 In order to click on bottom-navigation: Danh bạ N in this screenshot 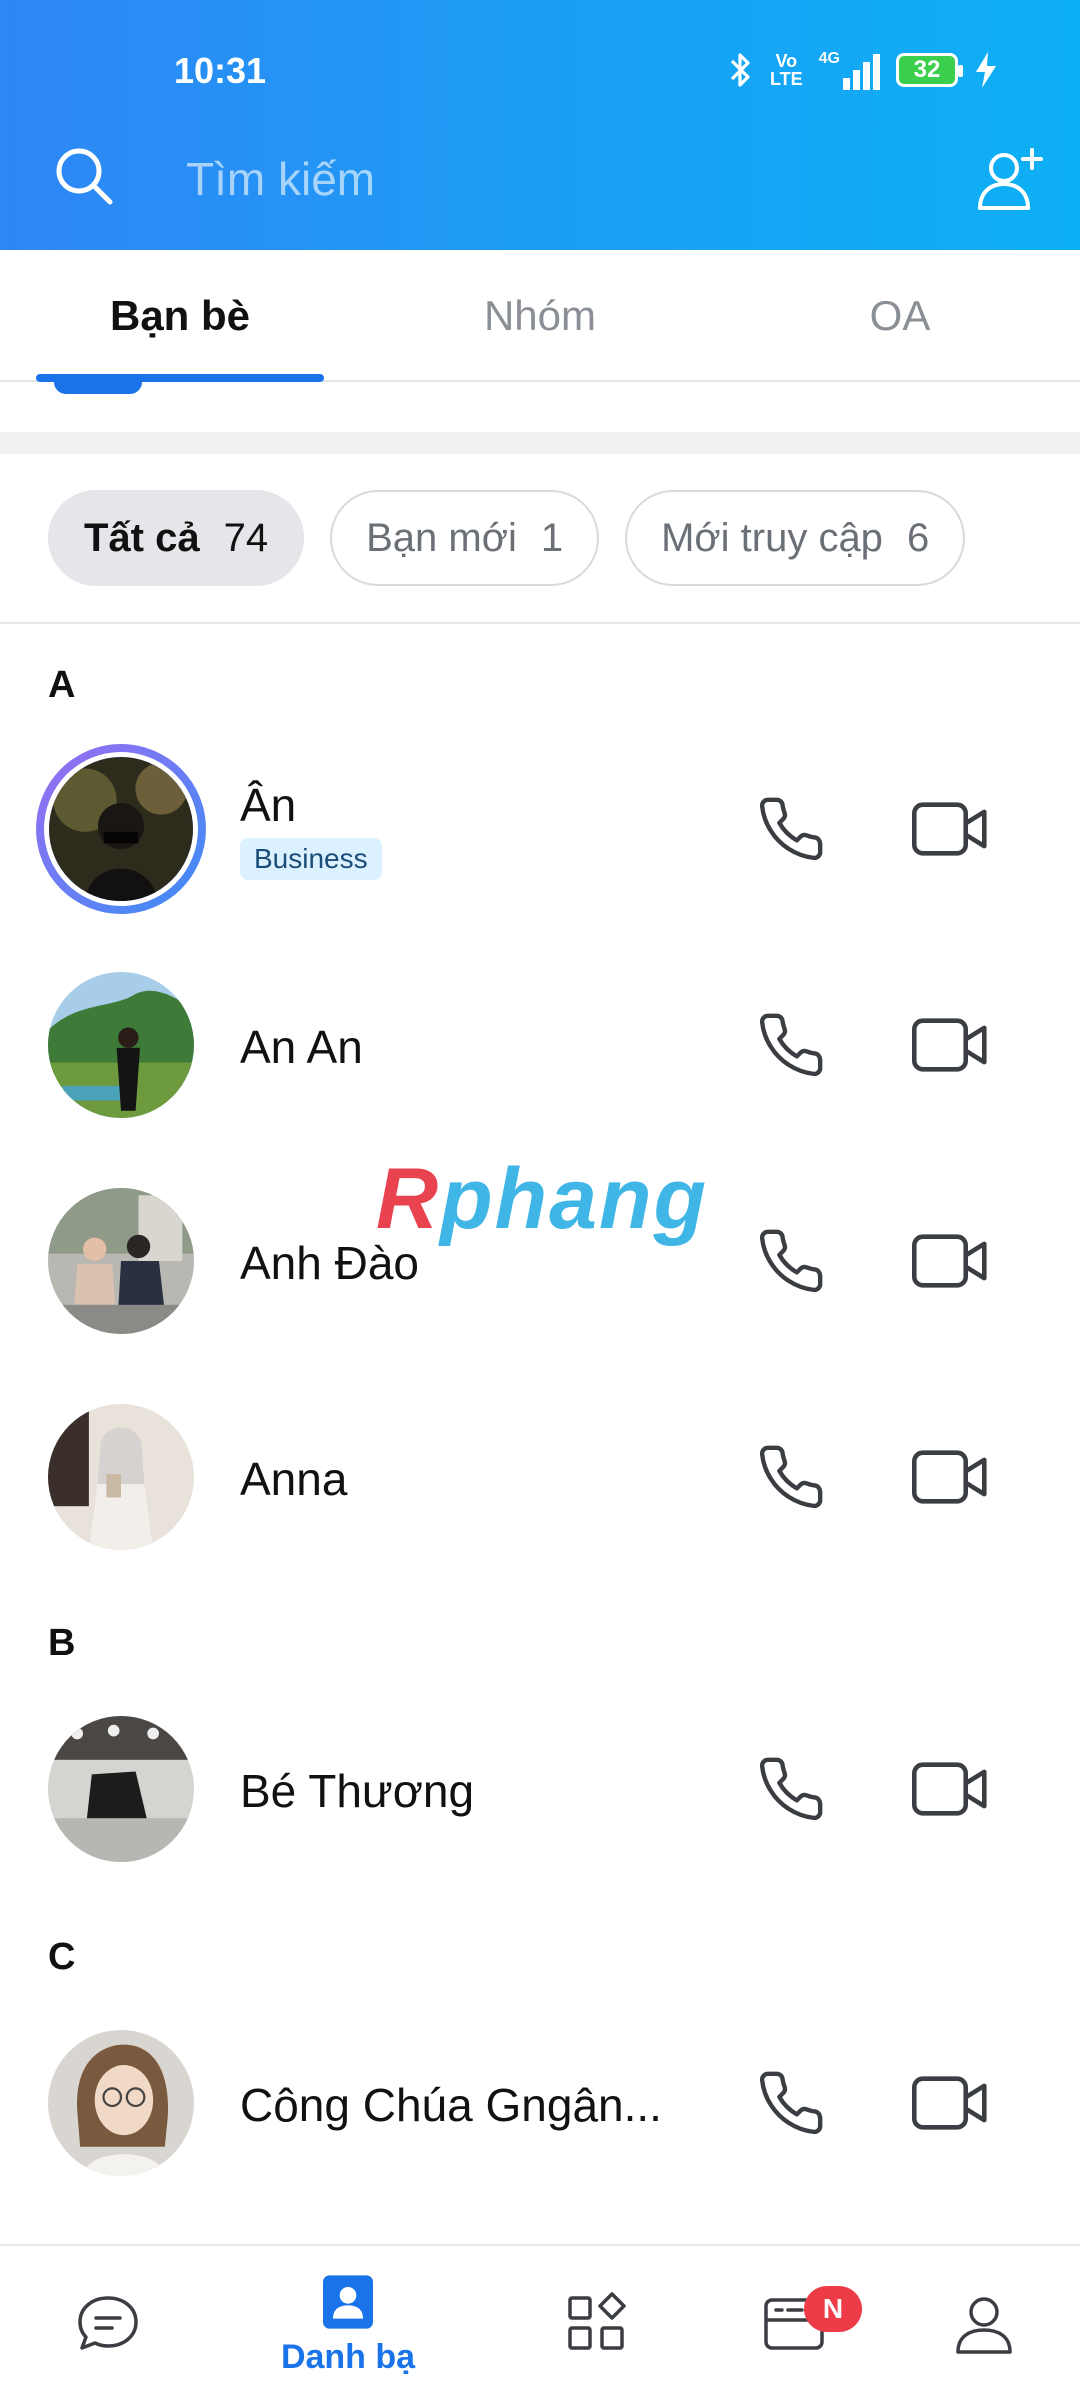, I will do `click(540, 2322)`.